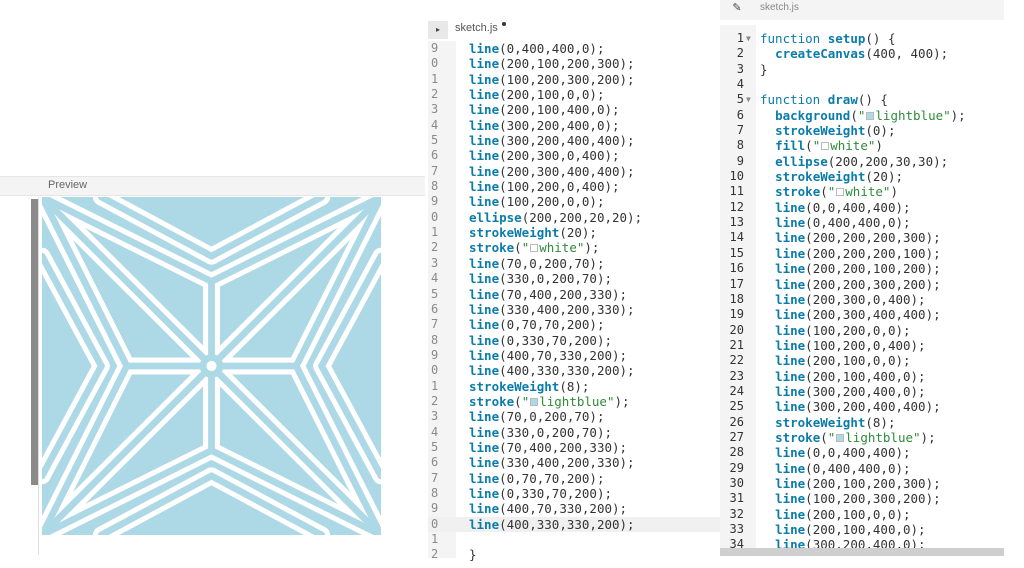  Describe the element at coordinates (862, 130) in the screenshot. I see `code-line: 7 strokeWeight(0);` at that location.